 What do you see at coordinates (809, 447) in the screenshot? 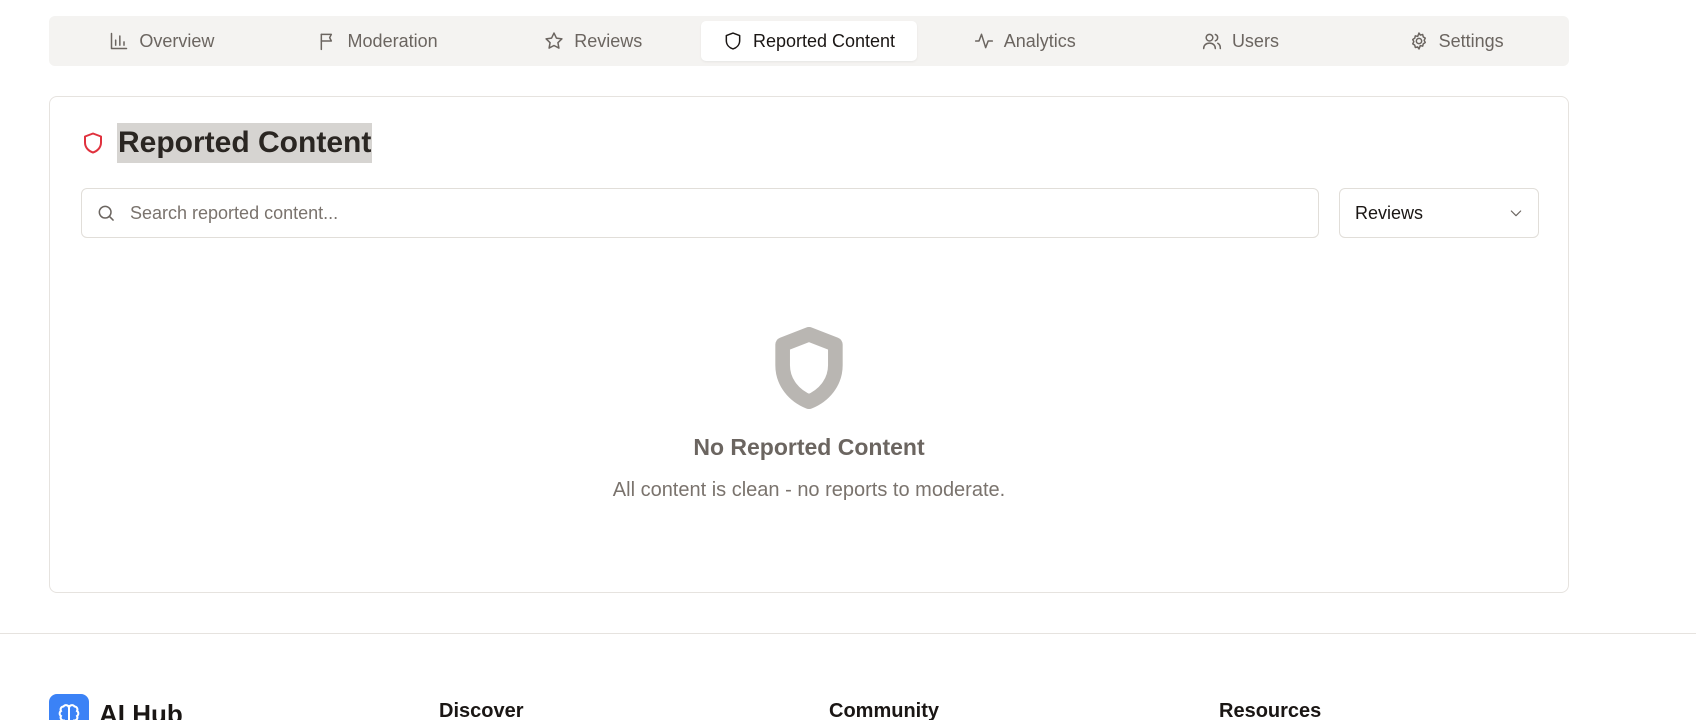
I see `empty-state-heading: No Reported Content` at bounding box center [809, 447].